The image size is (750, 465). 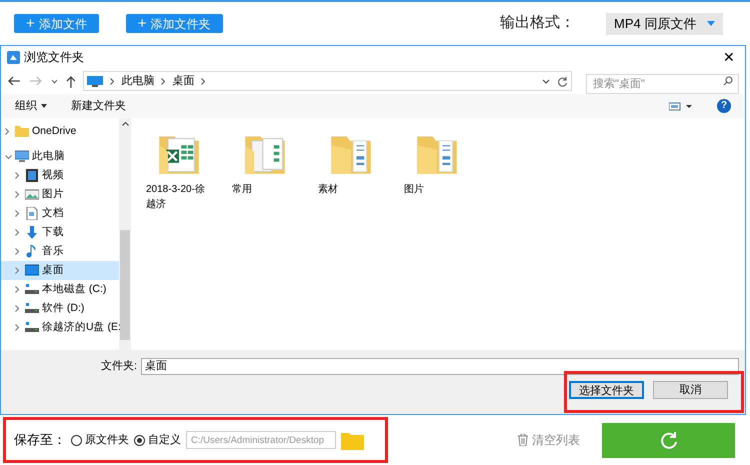 What do you see at coordinates (98, 106) in the screenshot?
I see `toolbar-command: 新建文件夹` at bounding box center [98, 106].